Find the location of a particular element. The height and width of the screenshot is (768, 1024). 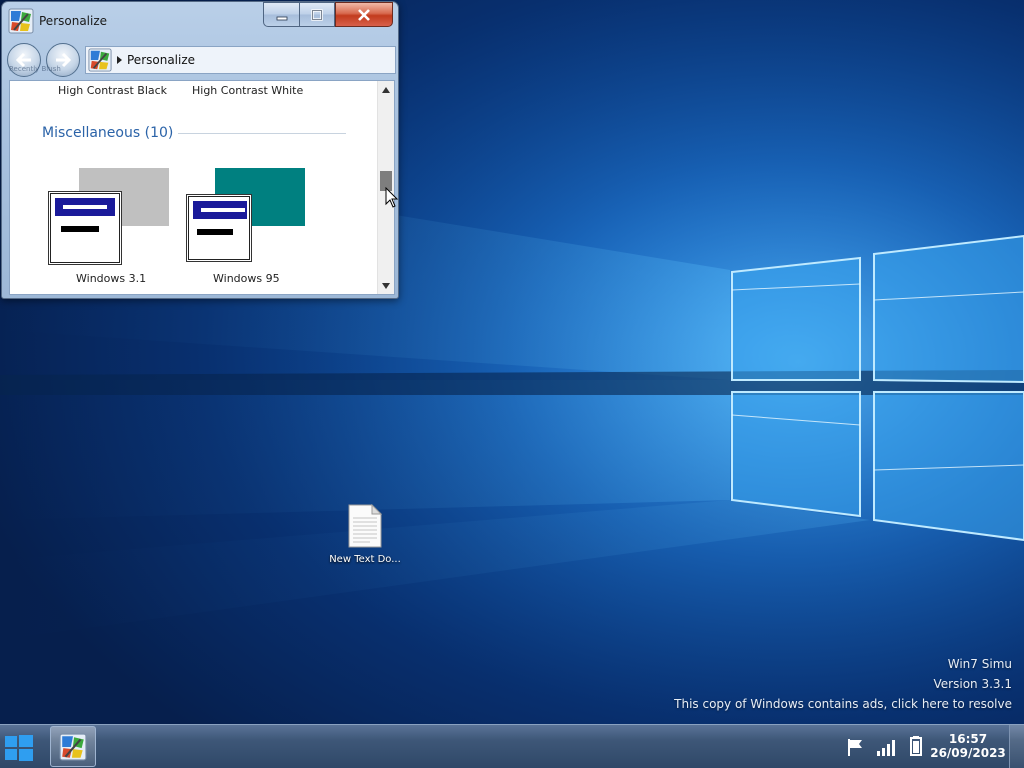

address-bar: Personalize is located at coordinates (240, 60).